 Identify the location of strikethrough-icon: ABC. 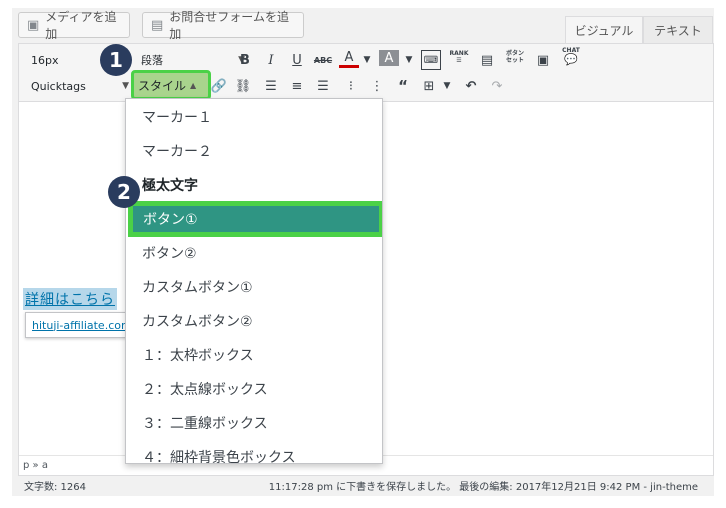
(323, 60).